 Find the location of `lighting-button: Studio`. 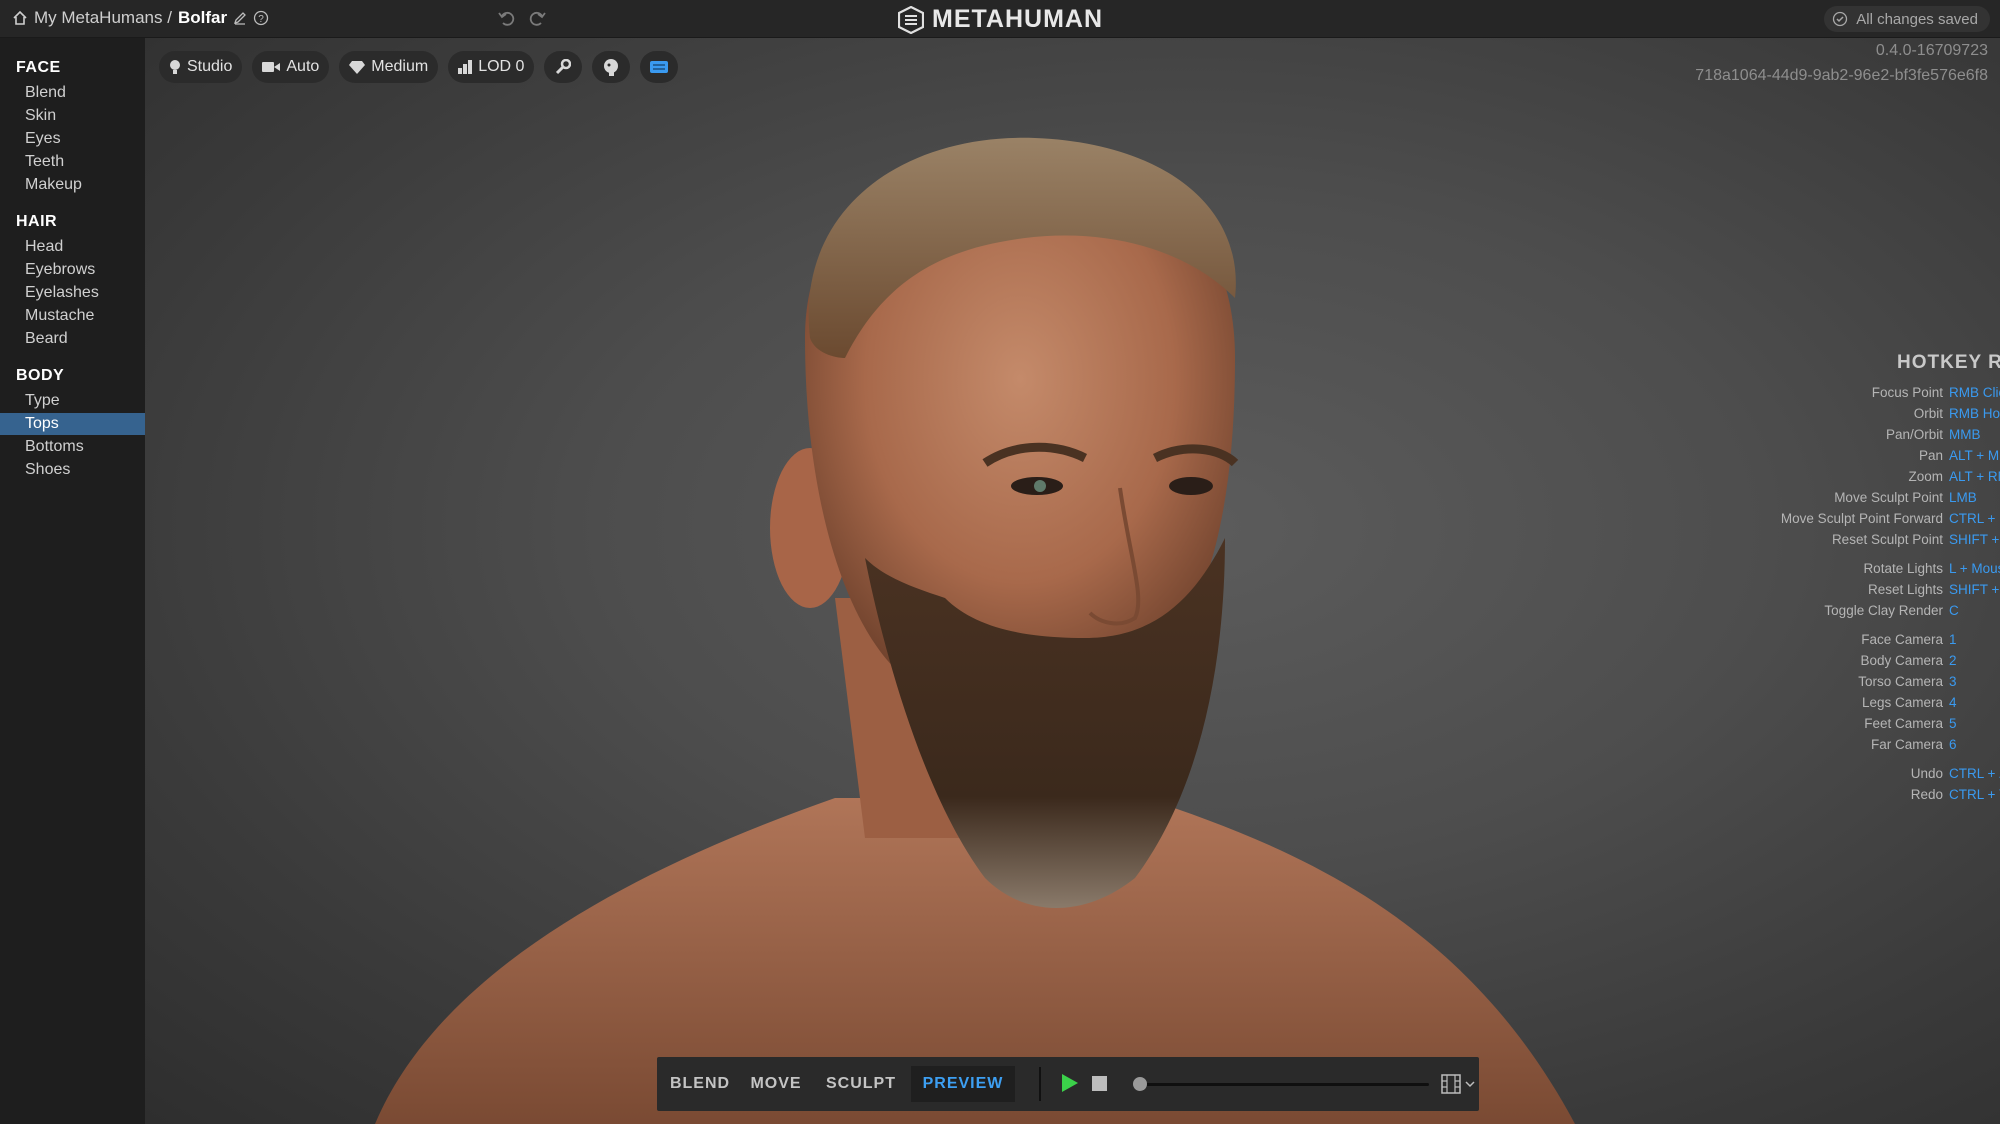

lighting-button: Studio is located at coordinates (201, 67).